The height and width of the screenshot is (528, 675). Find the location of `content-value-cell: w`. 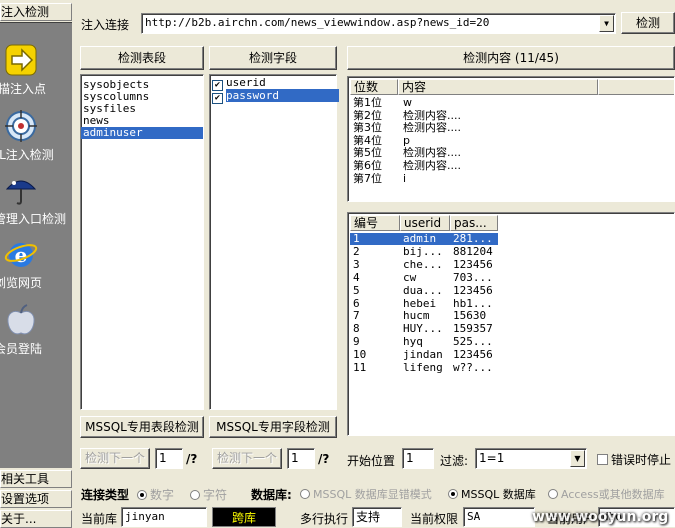

content-value-cell: w is located at coordinates (407, 103).